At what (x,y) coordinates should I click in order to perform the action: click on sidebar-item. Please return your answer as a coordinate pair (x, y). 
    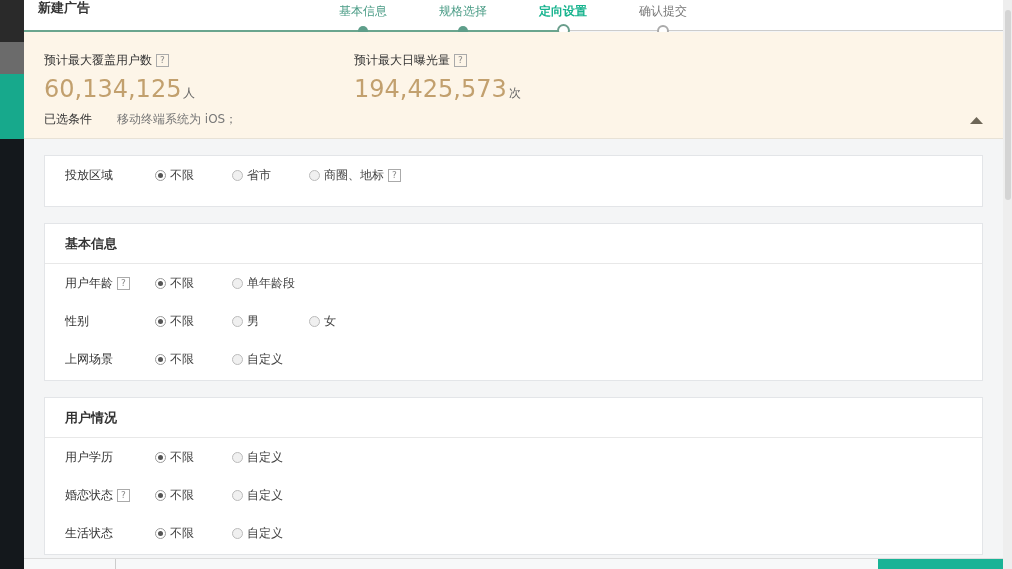
    Looking at the image, I should click on (12, 58).